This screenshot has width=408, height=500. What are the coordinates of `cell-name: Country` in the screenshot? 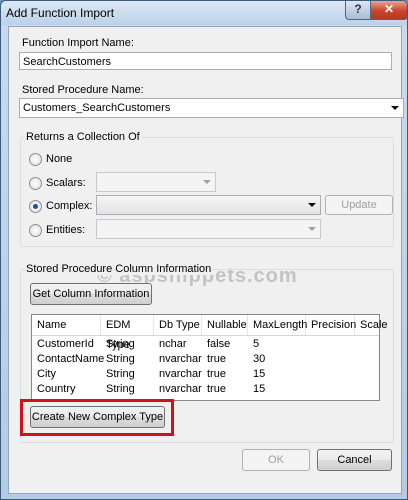 It's located at (56, 389).